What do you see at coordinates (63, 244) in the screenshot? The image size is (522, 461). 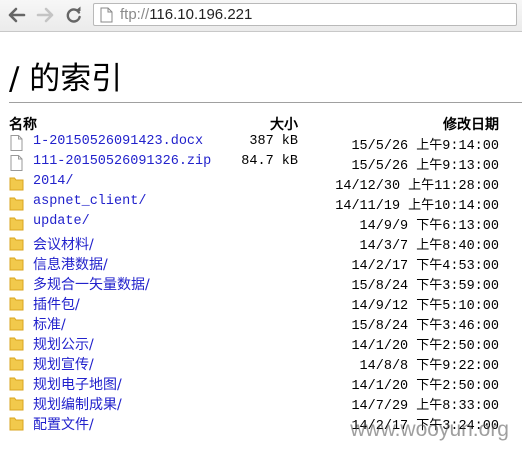 I see `folder-link: 会议材料/` at bounding box center [63, 244].